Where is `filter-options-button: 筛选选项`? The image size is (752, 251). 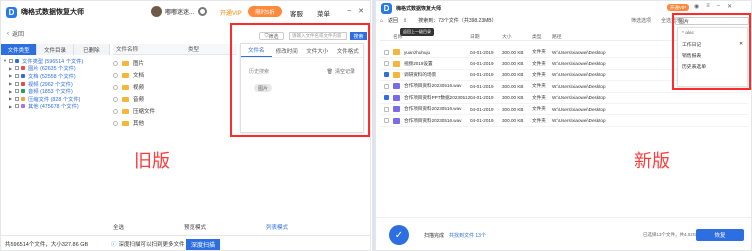
filter-options-button: 筛选选项 is located at coordinates (641, 20).